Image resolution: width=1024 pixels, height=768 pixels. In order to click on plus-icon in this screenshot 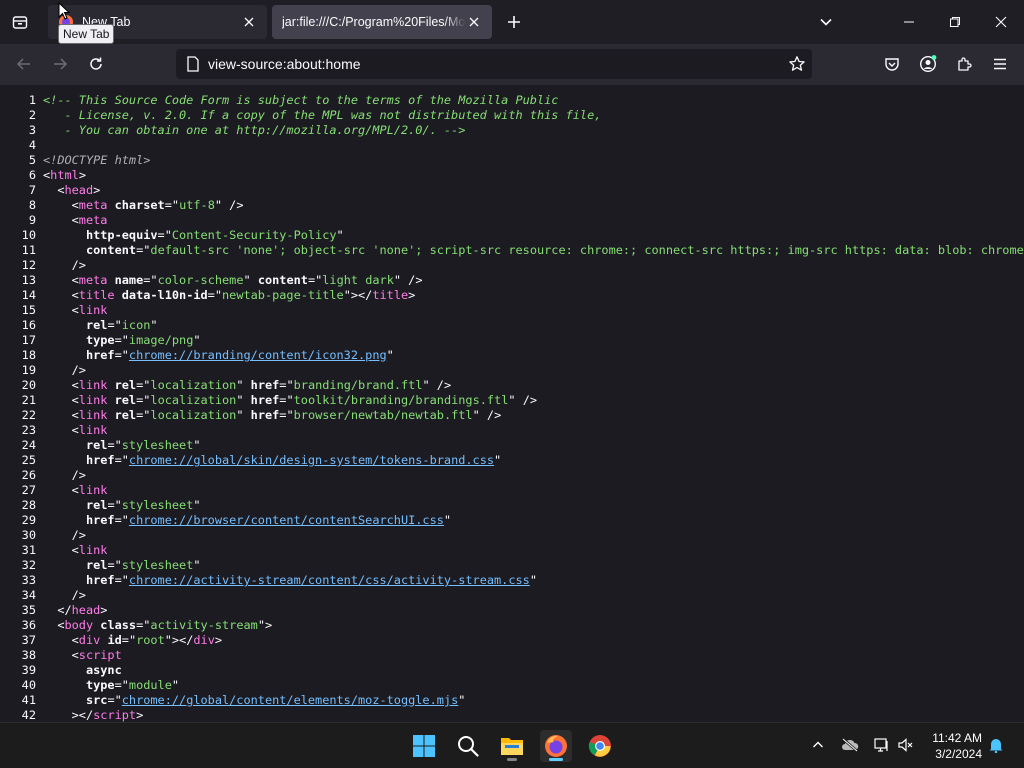, I will do `click(514, 22)`.